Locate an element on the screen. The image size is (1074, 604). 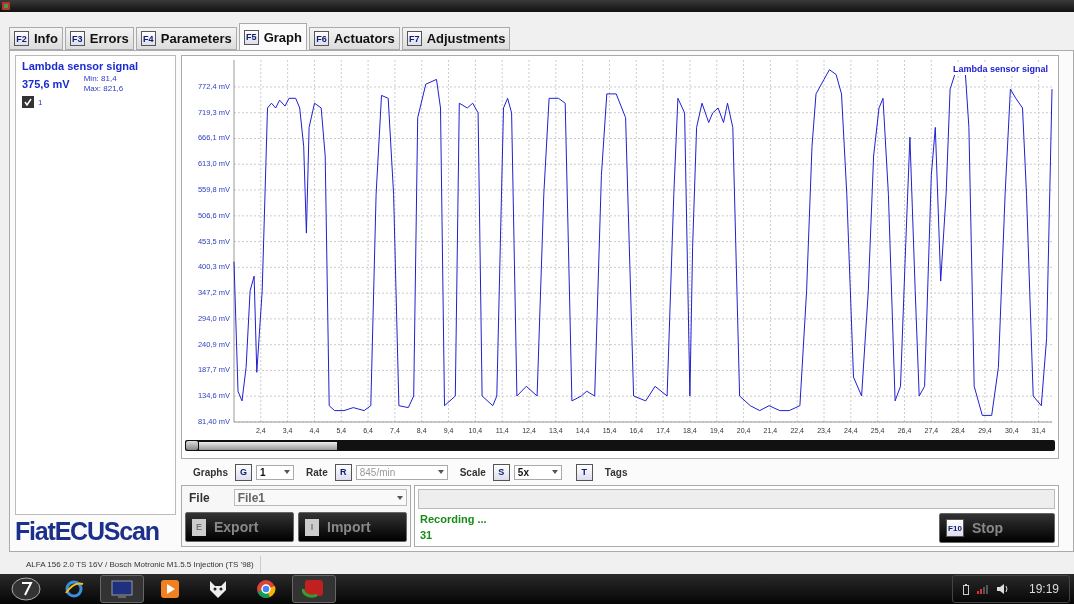
signal-icon is located at coordinates (982, 589).